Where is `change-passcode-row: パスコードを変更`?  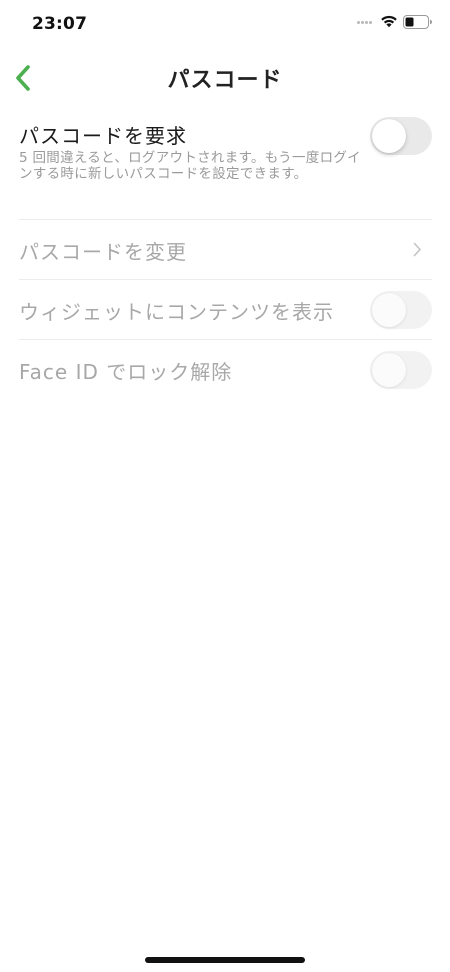
change-passcode-row: パスコードを変更 is located at coordinates (225, 250).